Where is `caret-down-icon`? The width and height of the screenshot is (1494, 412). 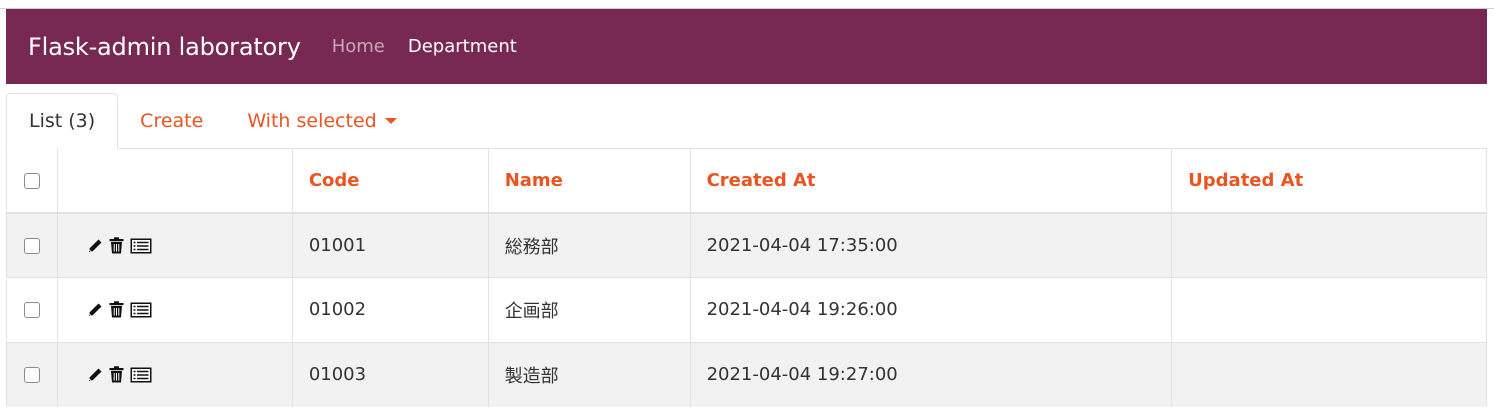
caret-down-icon is located at coordinates (390, 120).